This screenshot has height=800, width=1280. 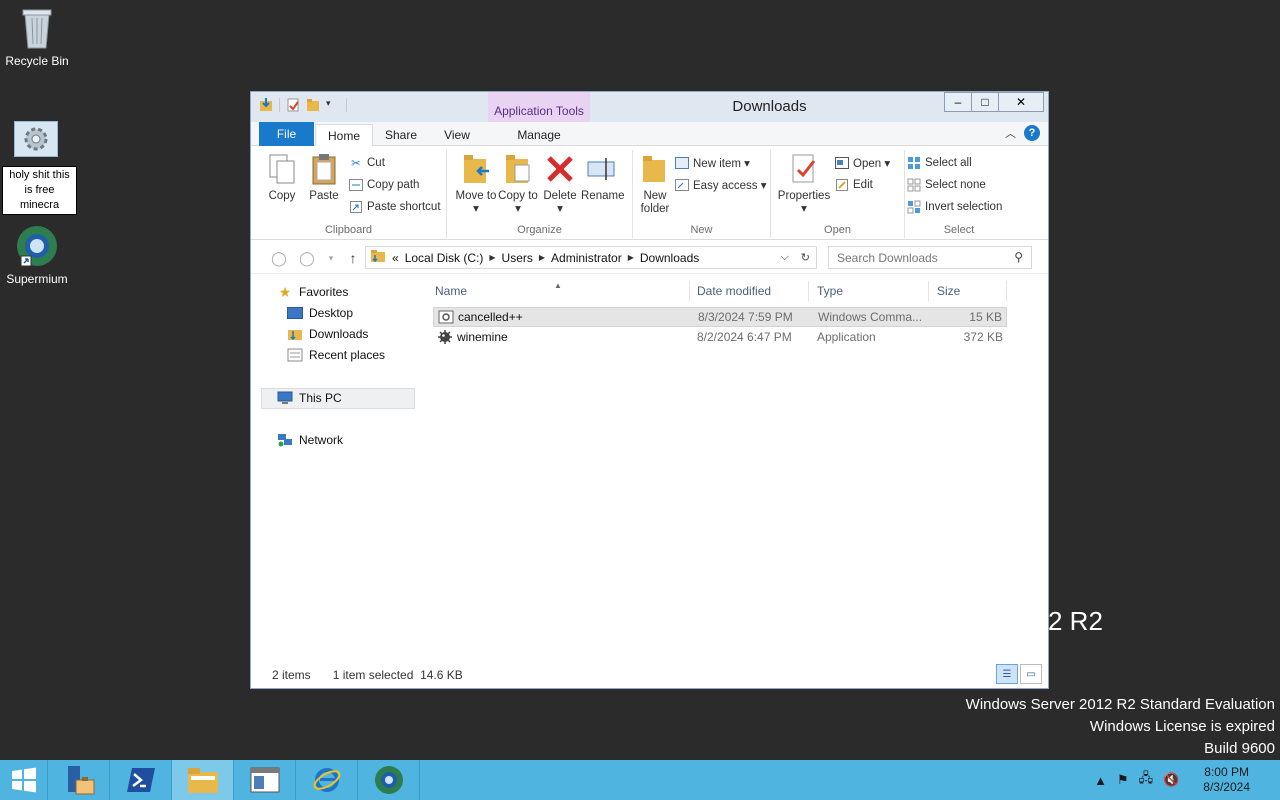 I want to click on properties-icon, so click(x=804, y=169).